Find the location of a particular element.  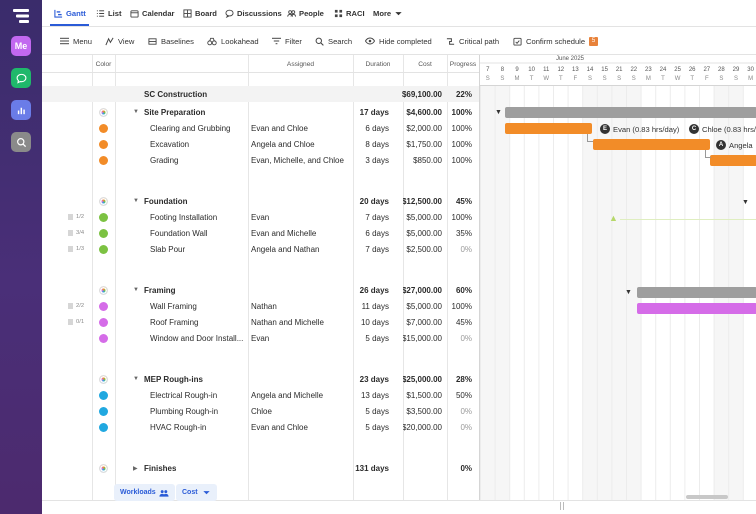

dependency-indicator: 3/4 is located at coordinates (76, 233).